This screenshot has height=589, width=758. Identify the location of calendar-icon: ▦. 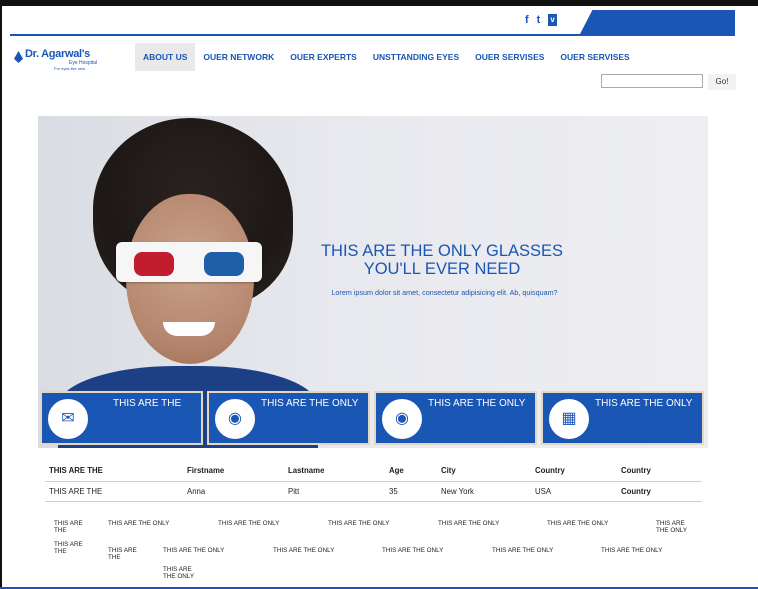
(569, 418).